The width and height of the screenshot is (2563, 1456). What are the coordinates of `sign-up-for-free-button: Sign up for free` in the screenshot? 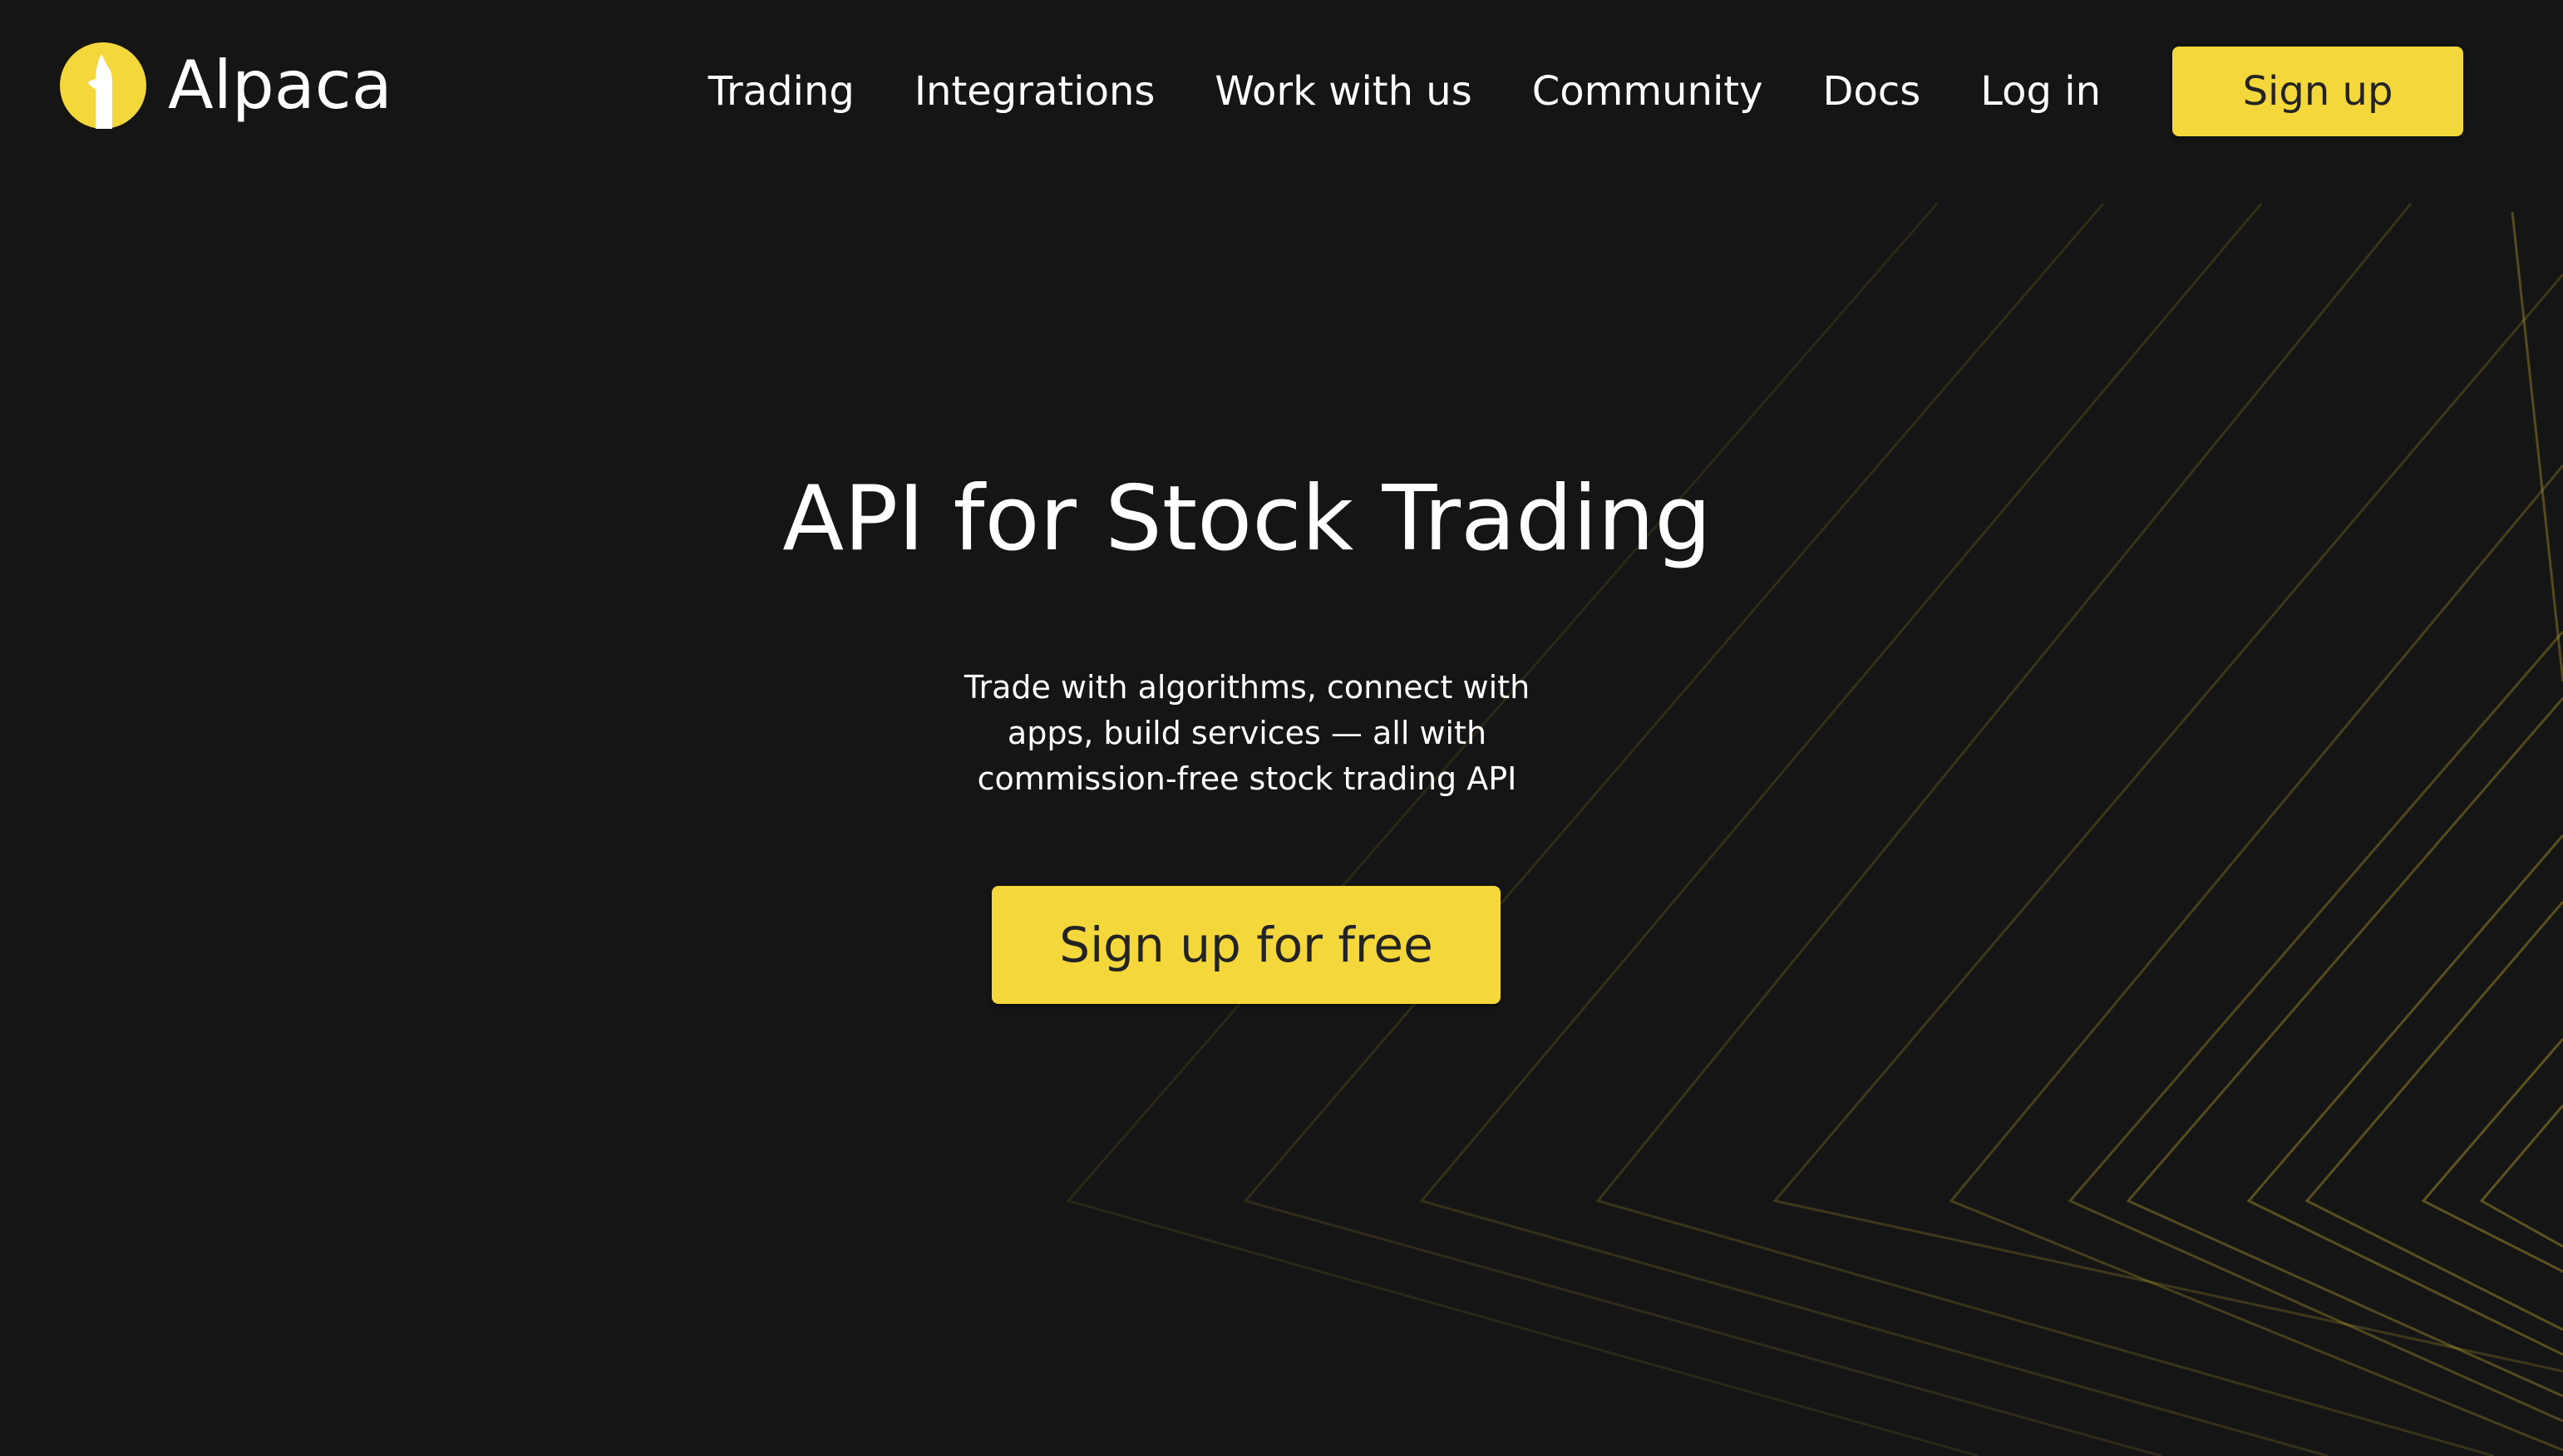 It's located at (1246, 945).